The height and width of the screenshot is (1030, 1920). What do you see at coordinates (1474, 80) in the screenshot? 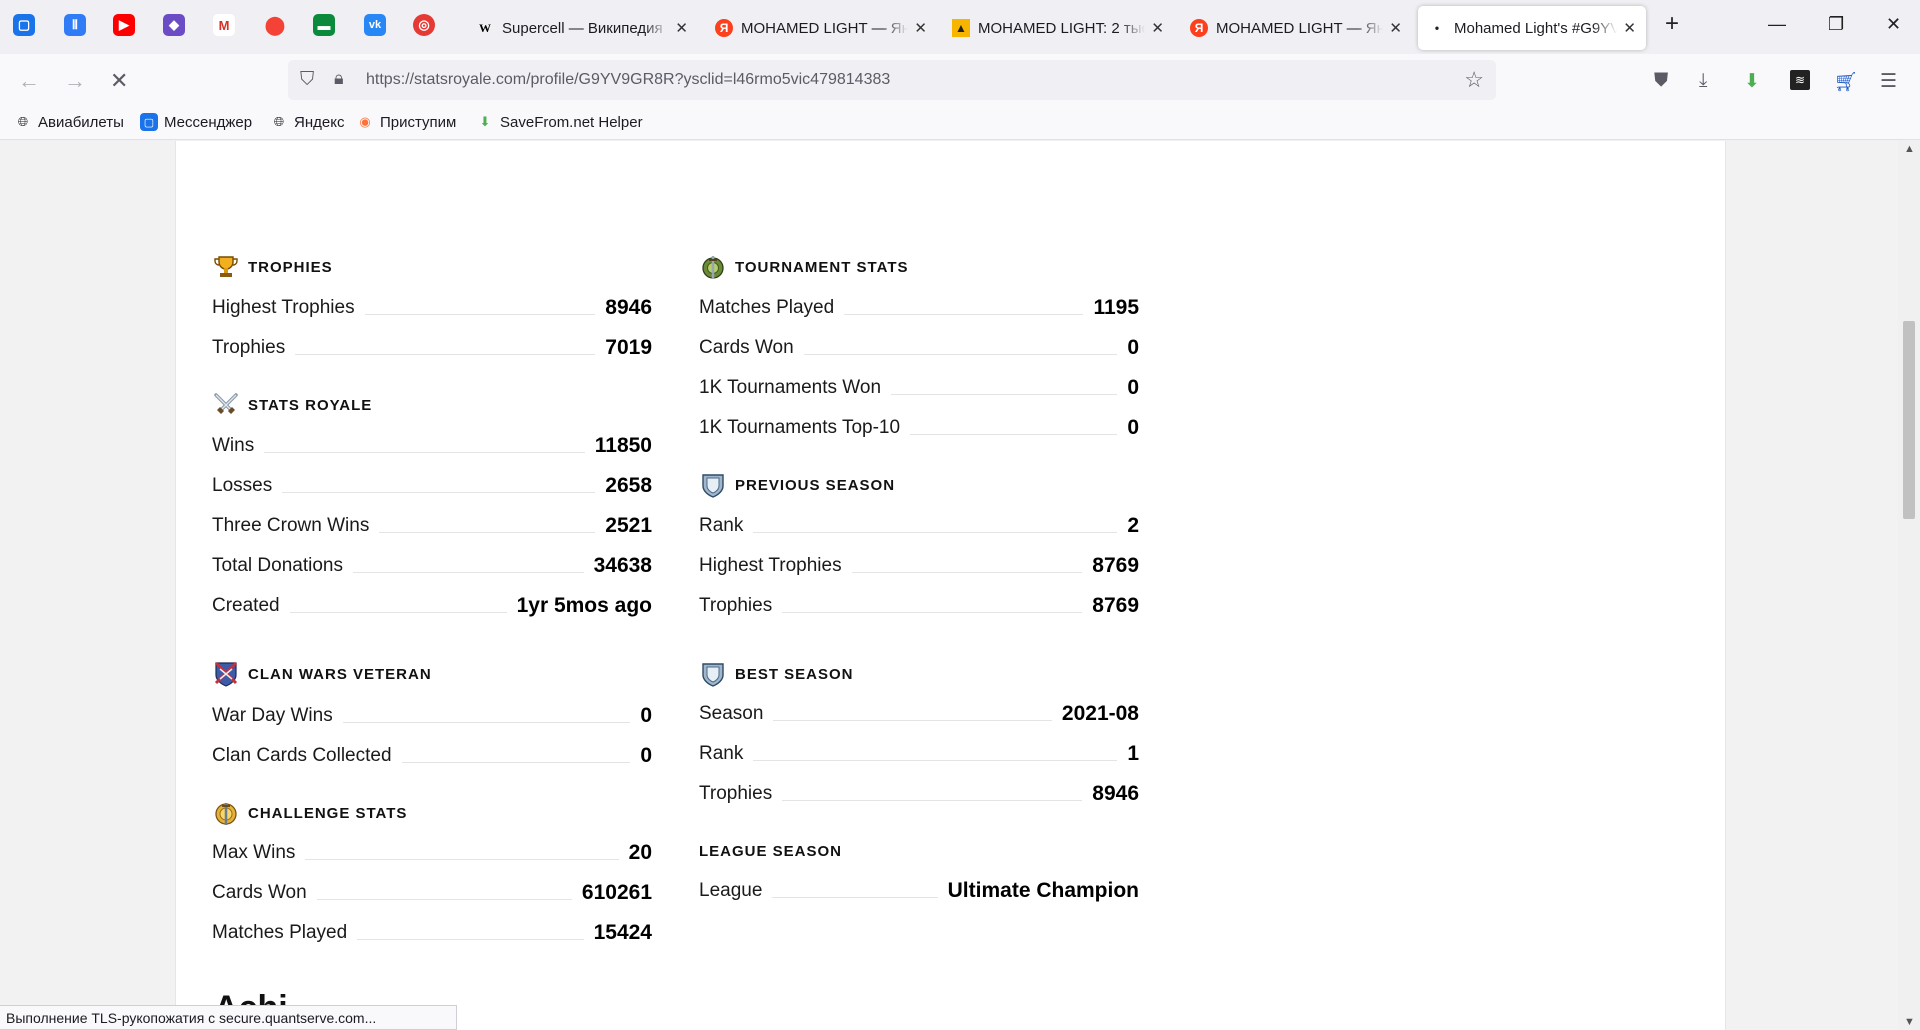
I see `bookmark-star-icon: ☆` at bounding box center [1474, 80].